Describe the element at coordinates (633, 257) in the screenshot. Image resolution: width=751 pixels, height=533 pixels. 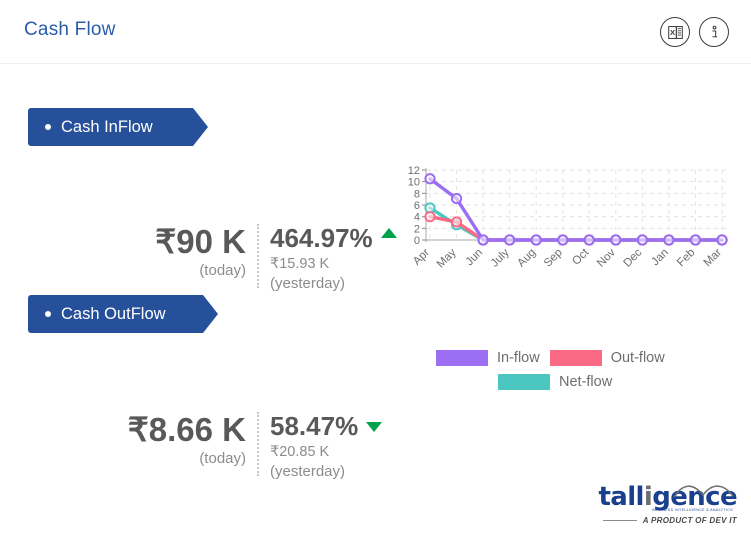
I see `svg-text: Dec` at that location.